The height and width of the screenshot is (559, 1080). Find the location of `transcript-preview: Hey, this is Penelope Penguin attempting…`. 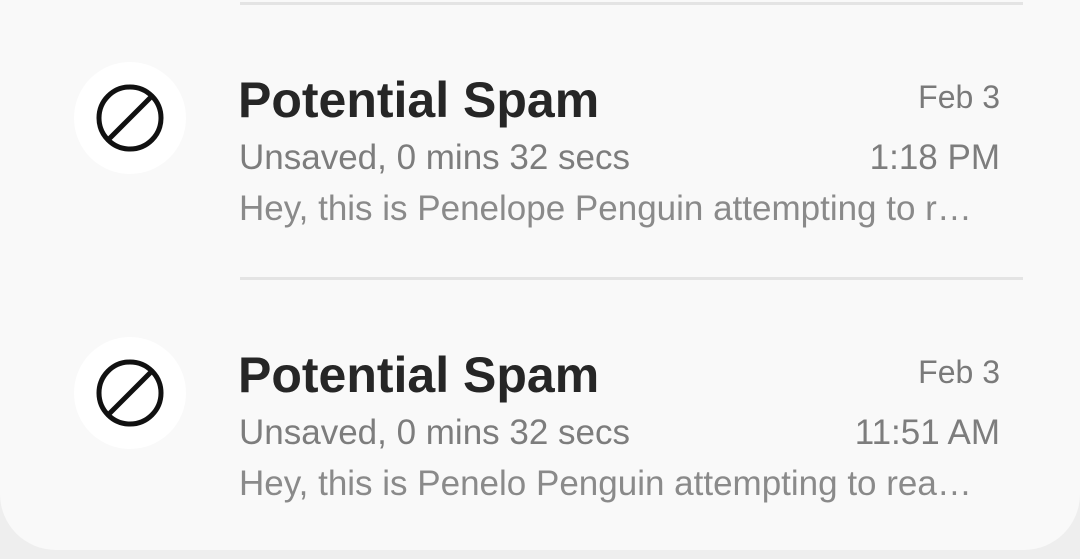

transcript-preview: Hey, this is Penelope Penguin attempting… is located at coordinates (605, 208).